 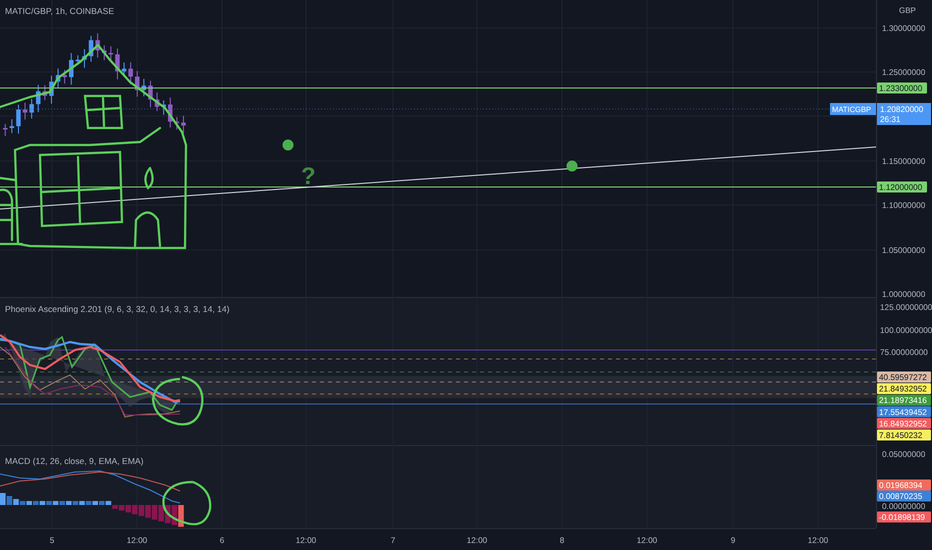 What do you see at coordinates (904, 412) in the screenshot?
I see `value-badge: 17.55439452` at bounding box center [904, 412].